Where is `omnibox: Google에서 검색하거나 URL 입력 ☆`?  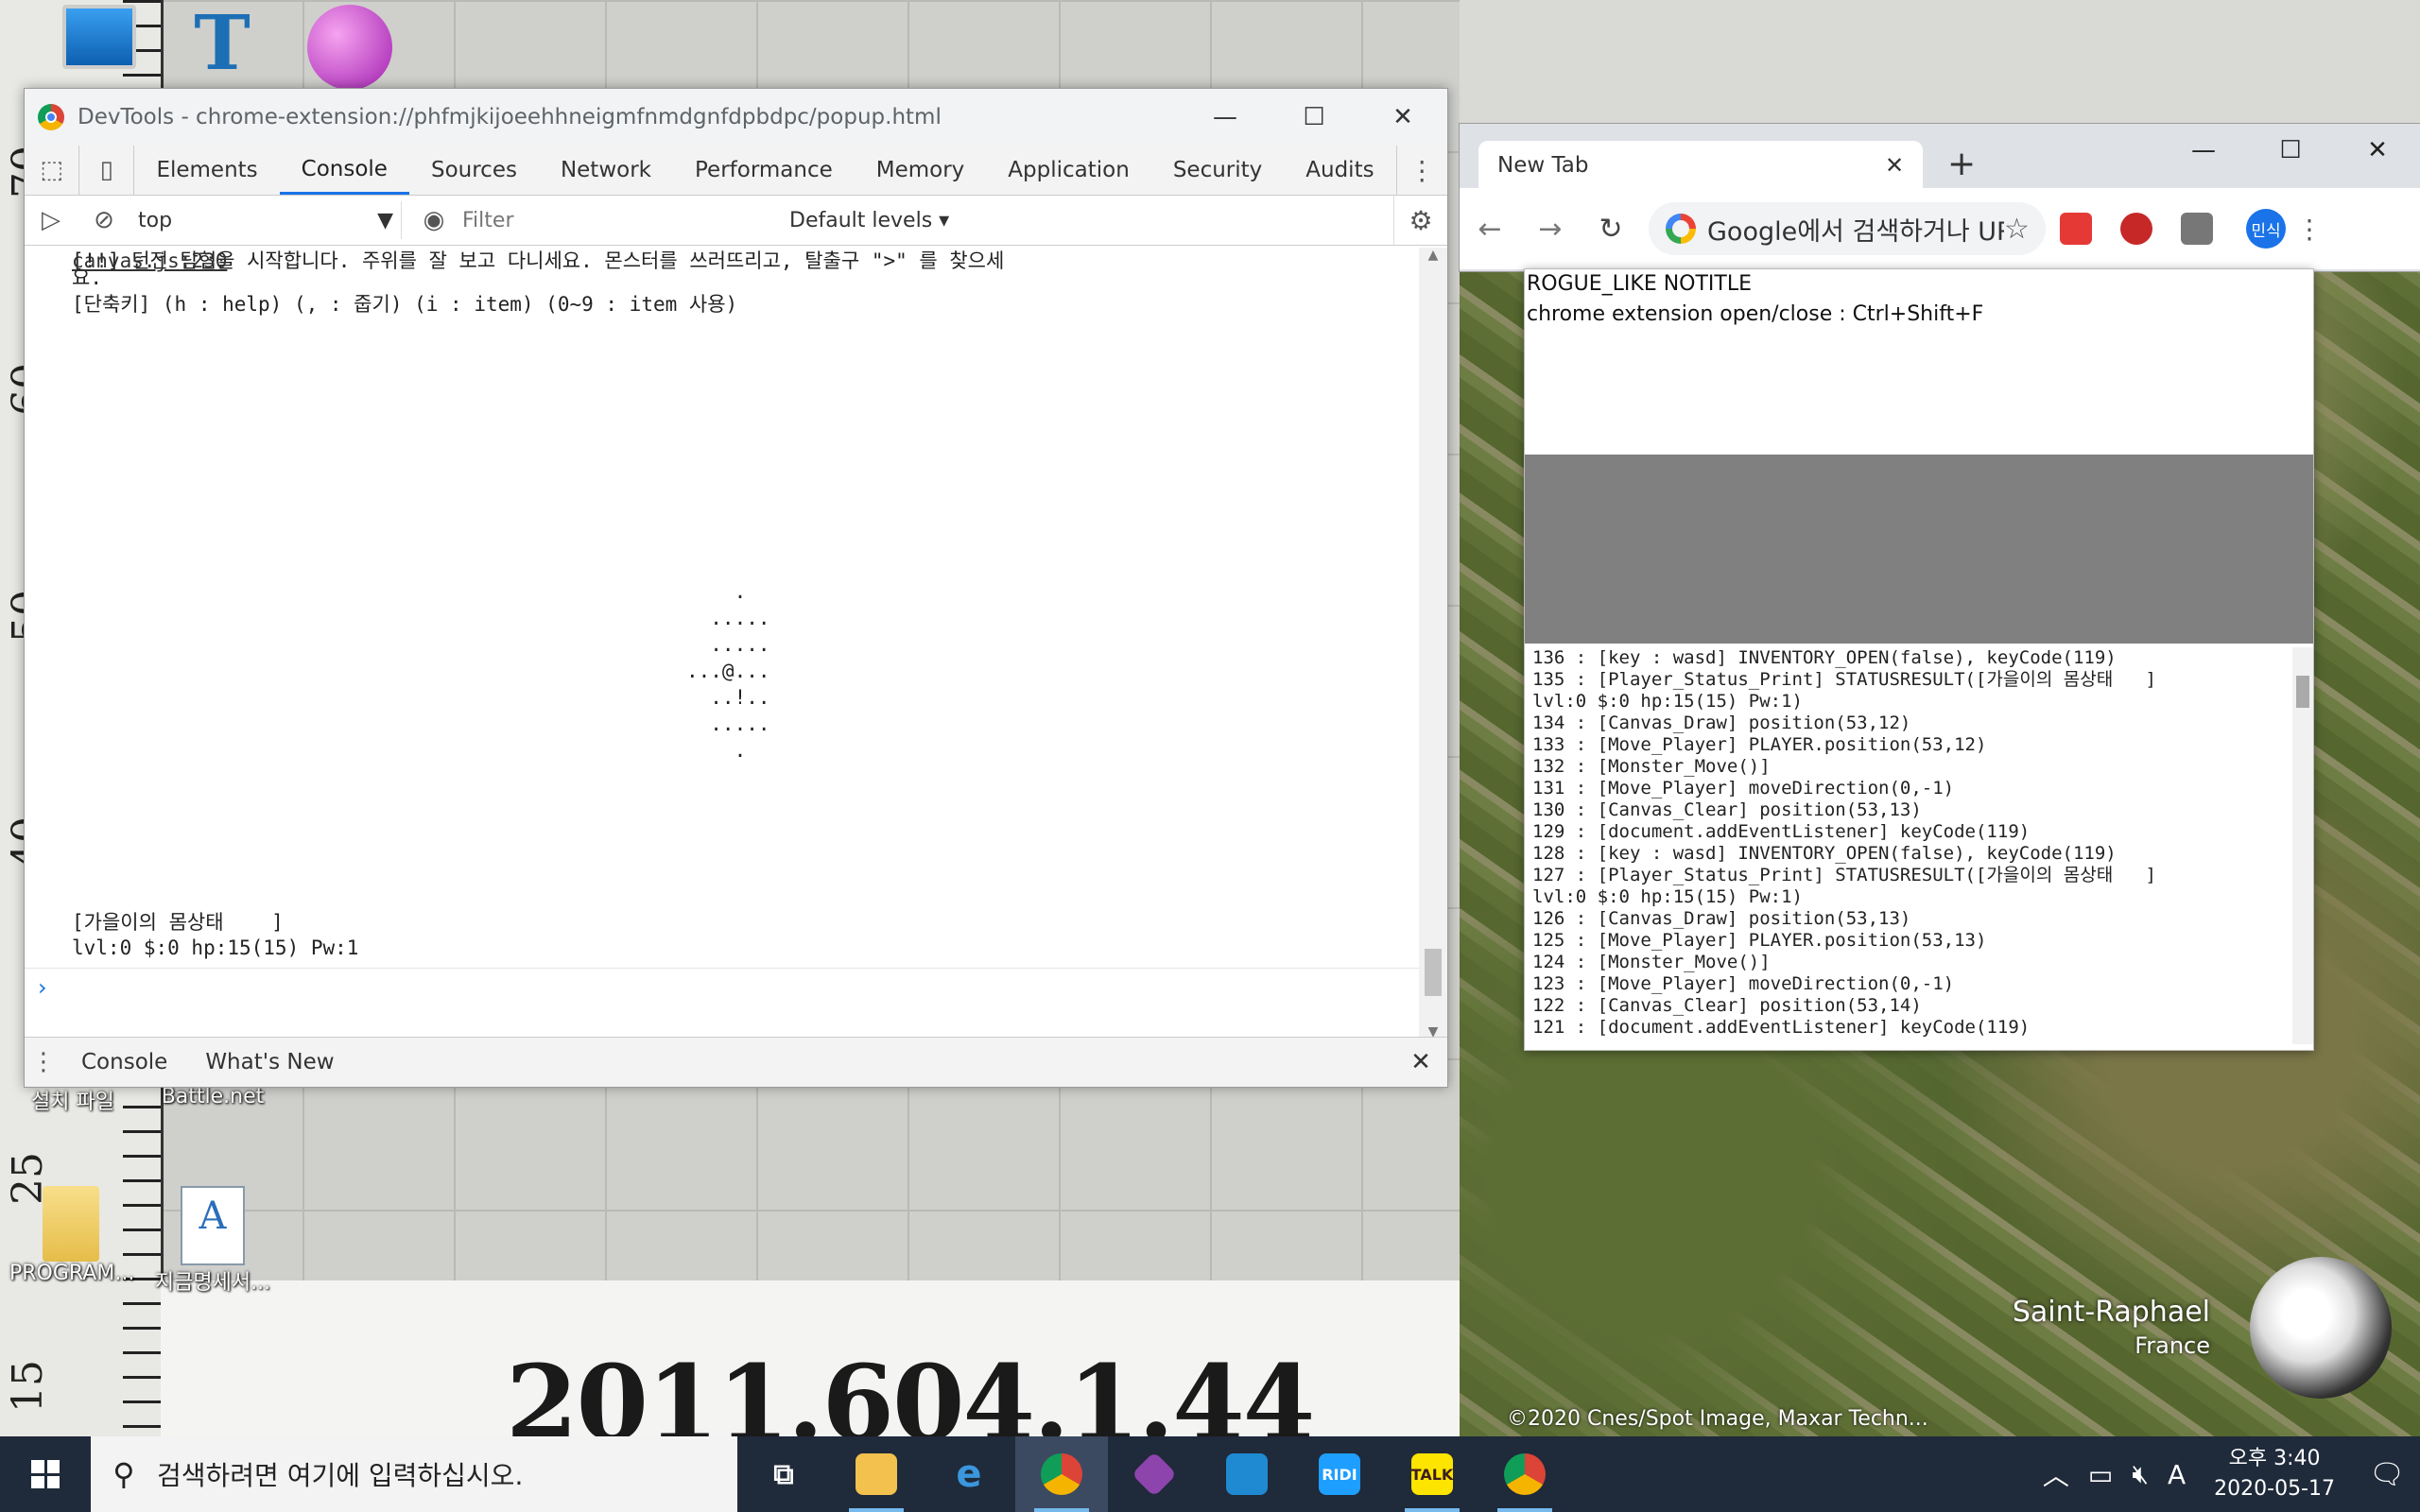
omnibox: Google에서 검색하거나 URL 입력 ☆ is located at coordinates (1847, 228).